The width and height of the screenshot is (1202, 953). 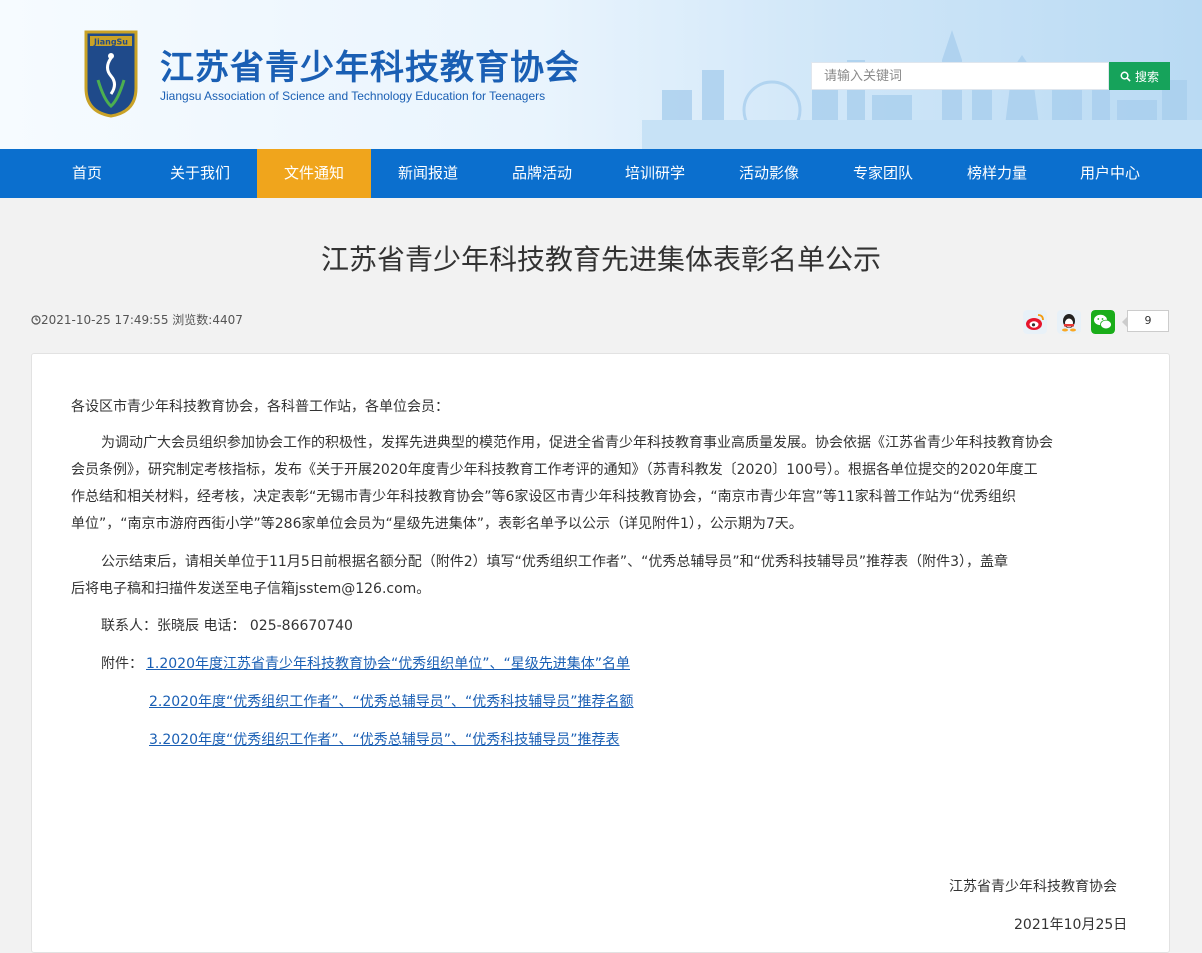 I want to click on article-datetime: 2021-10-25 17:49:55, so click(x=105, y=320).